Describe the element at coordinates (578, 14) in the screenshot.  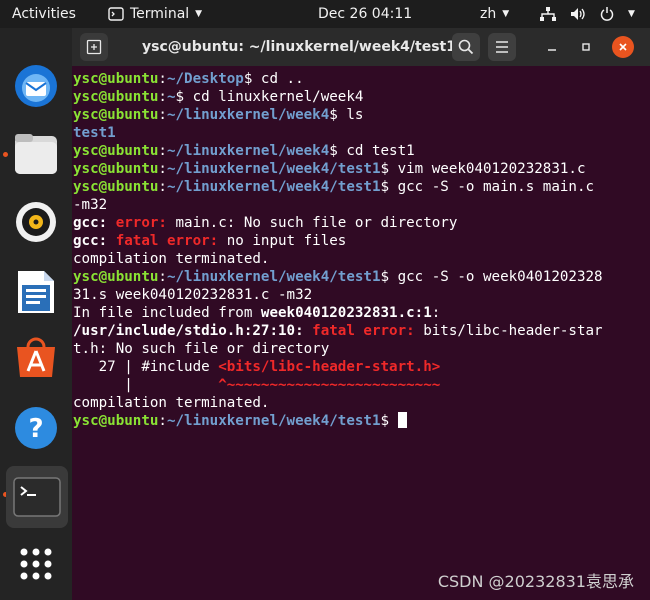
I see `volume-icon` at that location.